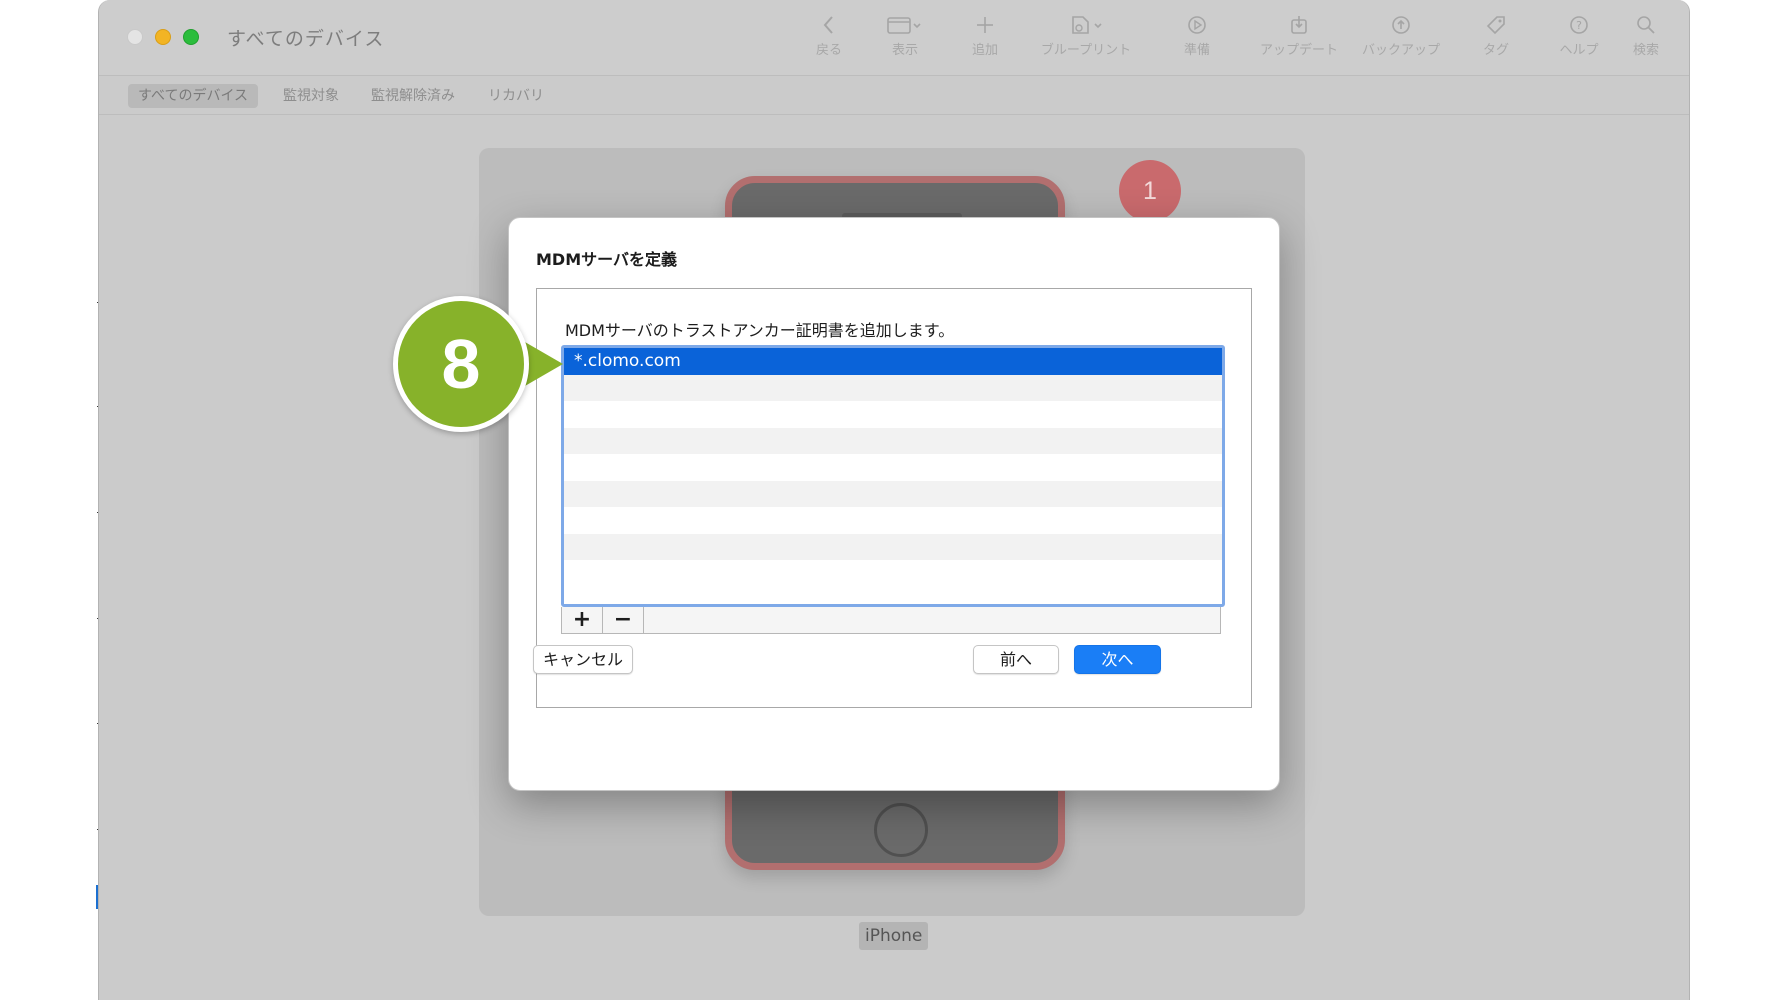 The image size is (1778, 1000). What do you see at coordinates (1579, 50) in the screenshot?
I see `toolbar-label: ヘルプ` at bounding box center [1579, 50].